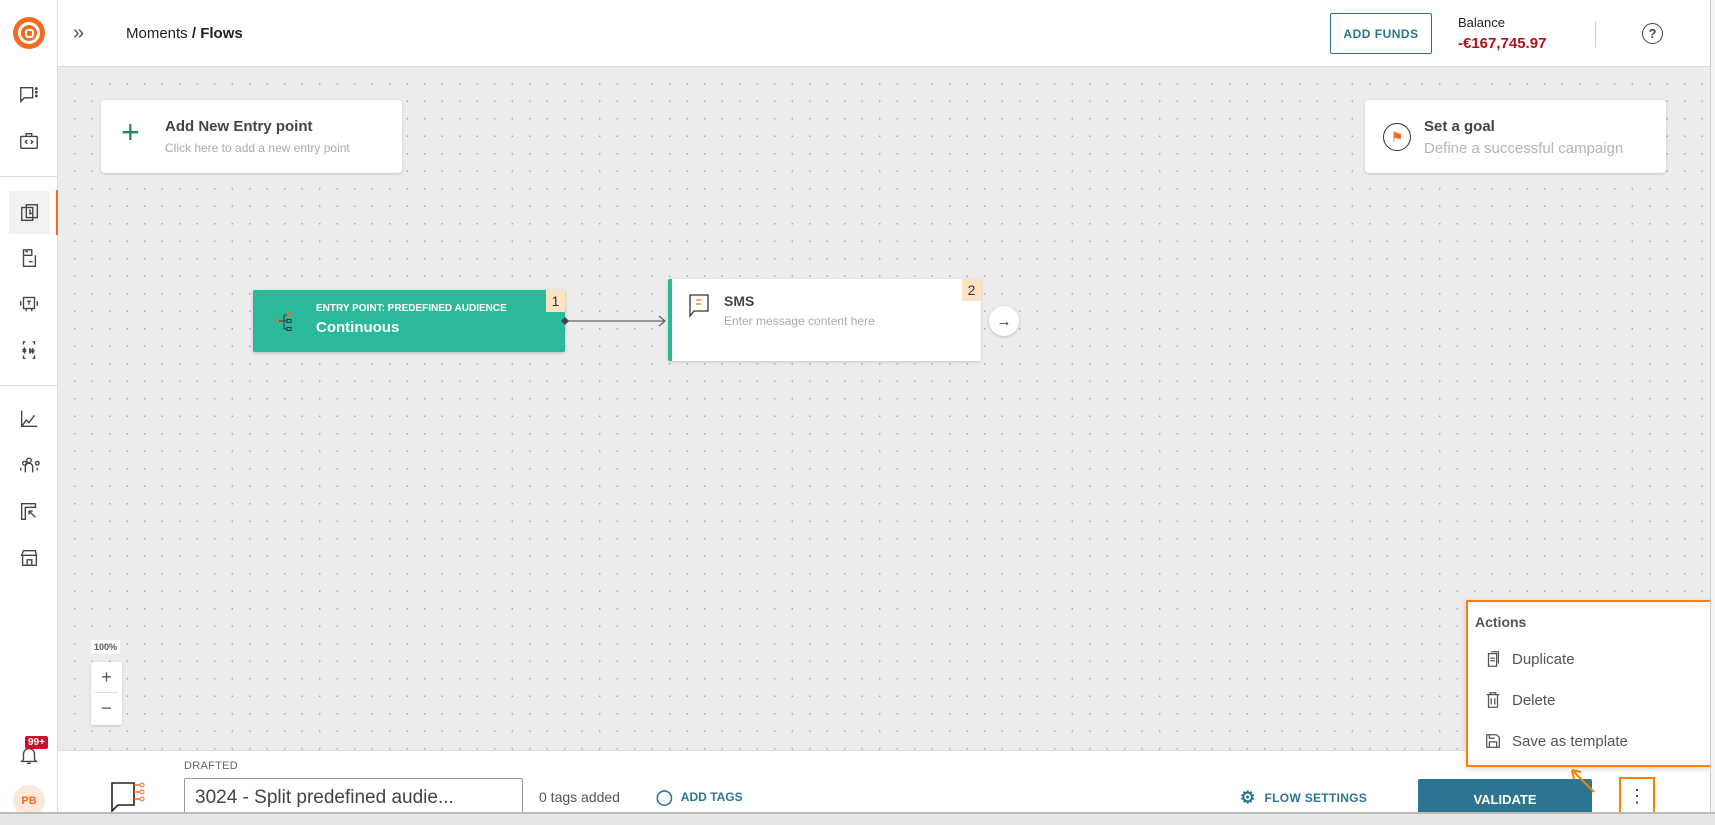 The image size is (1715, 825). What do you see at coordinates (29, 303) in the screenshot?
I see `bot-icon` at bounding box center [29, 303].